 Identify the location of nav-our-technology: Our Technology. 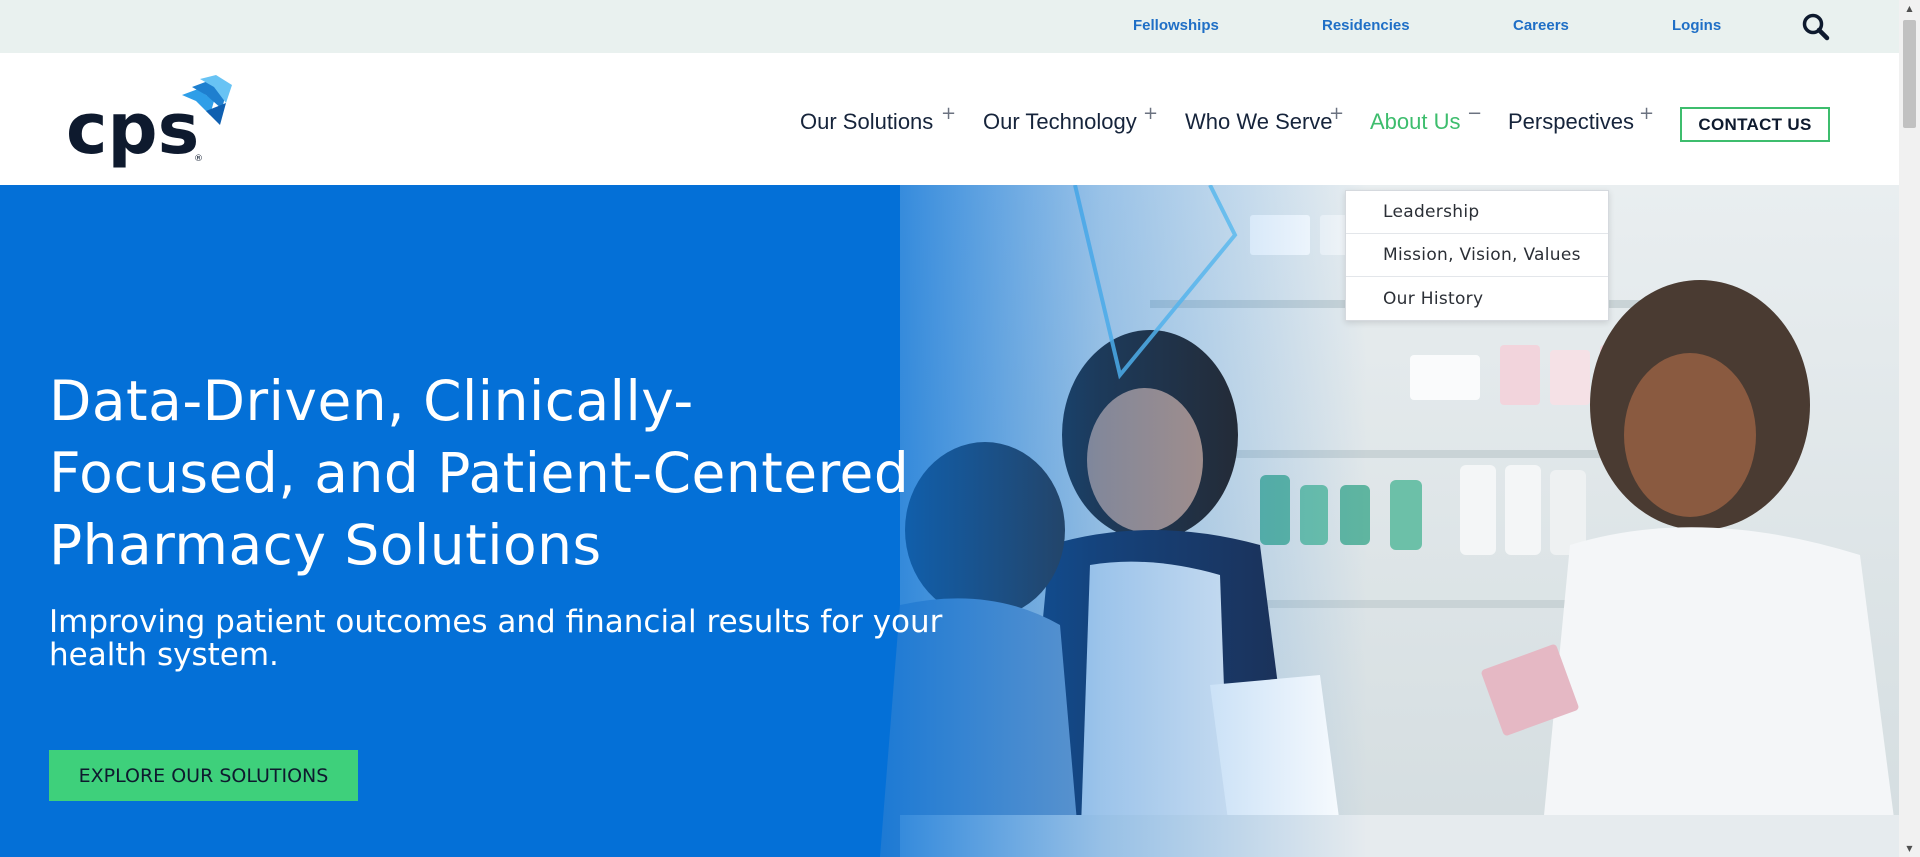
(1060, 122).